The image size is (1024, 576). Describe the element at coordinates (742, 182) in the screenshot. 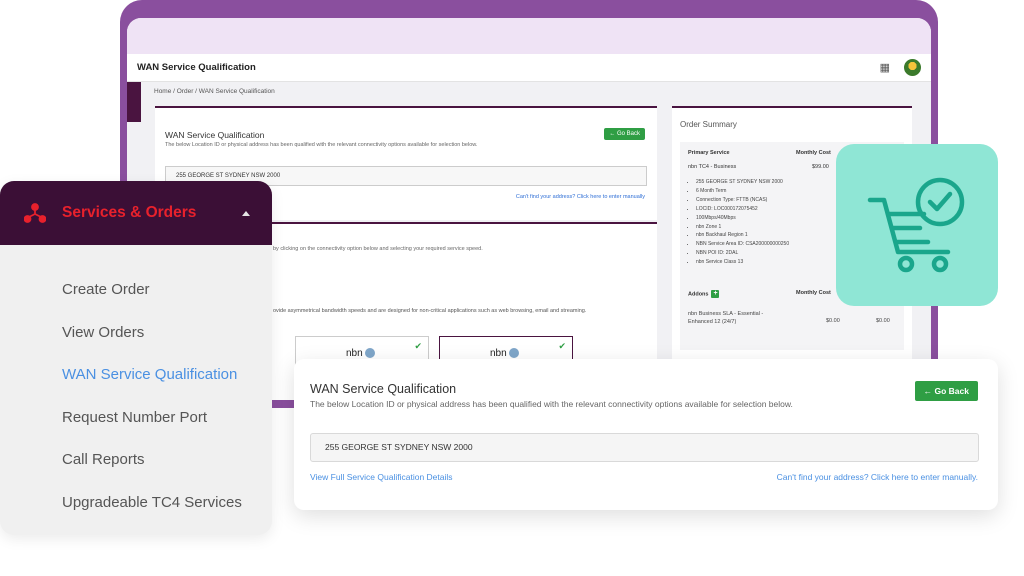

I see `list-item: 255 GEORGE ST SYDNEY NSW 2000` at that location.